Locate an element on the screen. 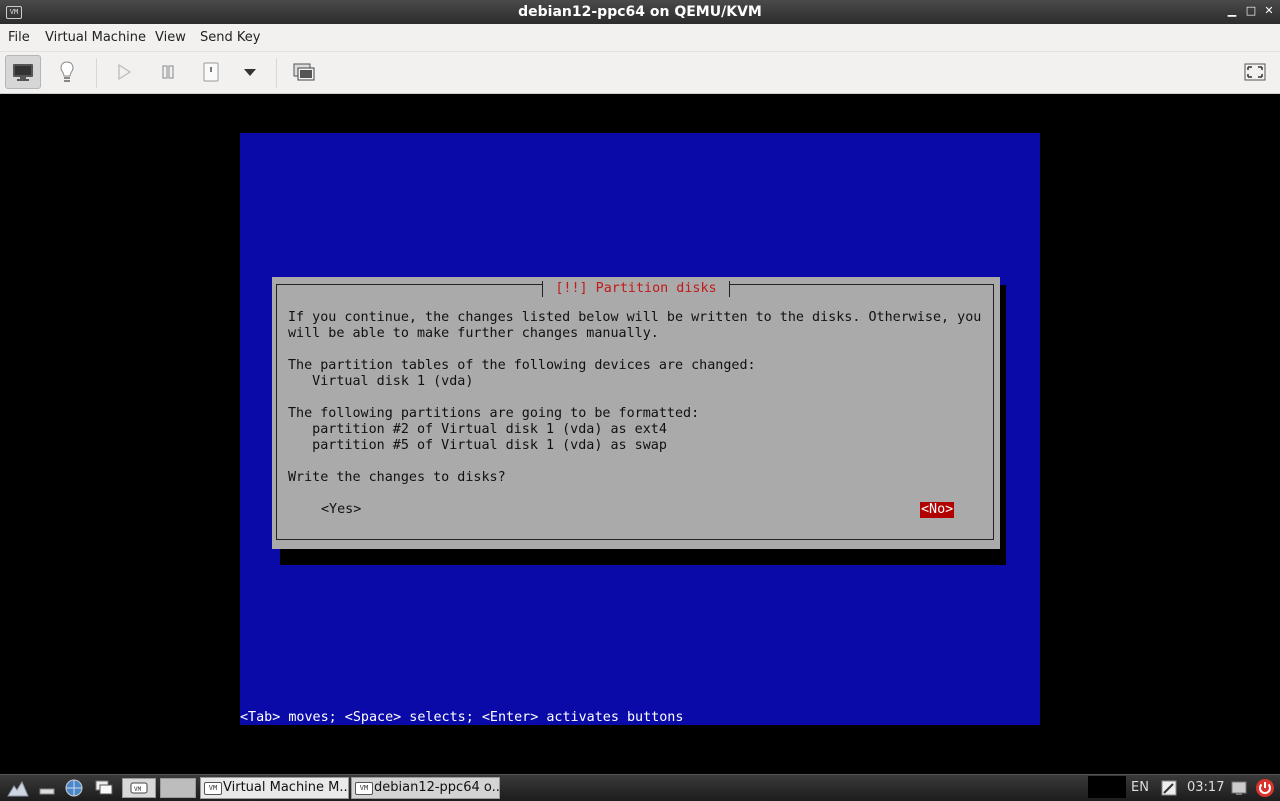 This screenshot has width=1280, height=801. toolbar is located at coordinates (640, 73).